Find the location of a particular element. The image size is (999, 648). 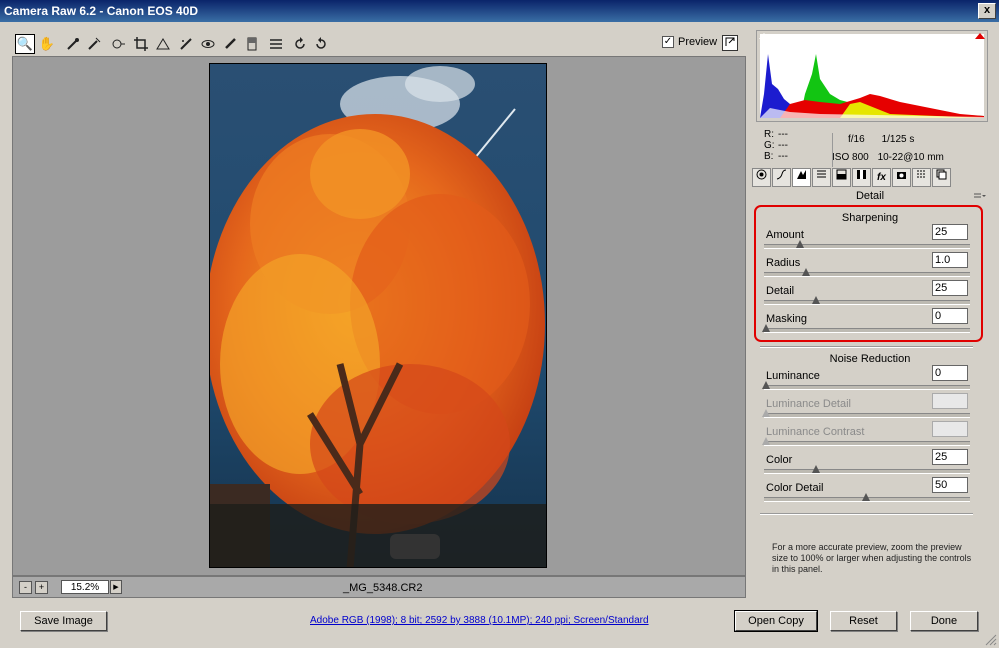

save-image-button: Save Image is located at coordinates (63, 621).